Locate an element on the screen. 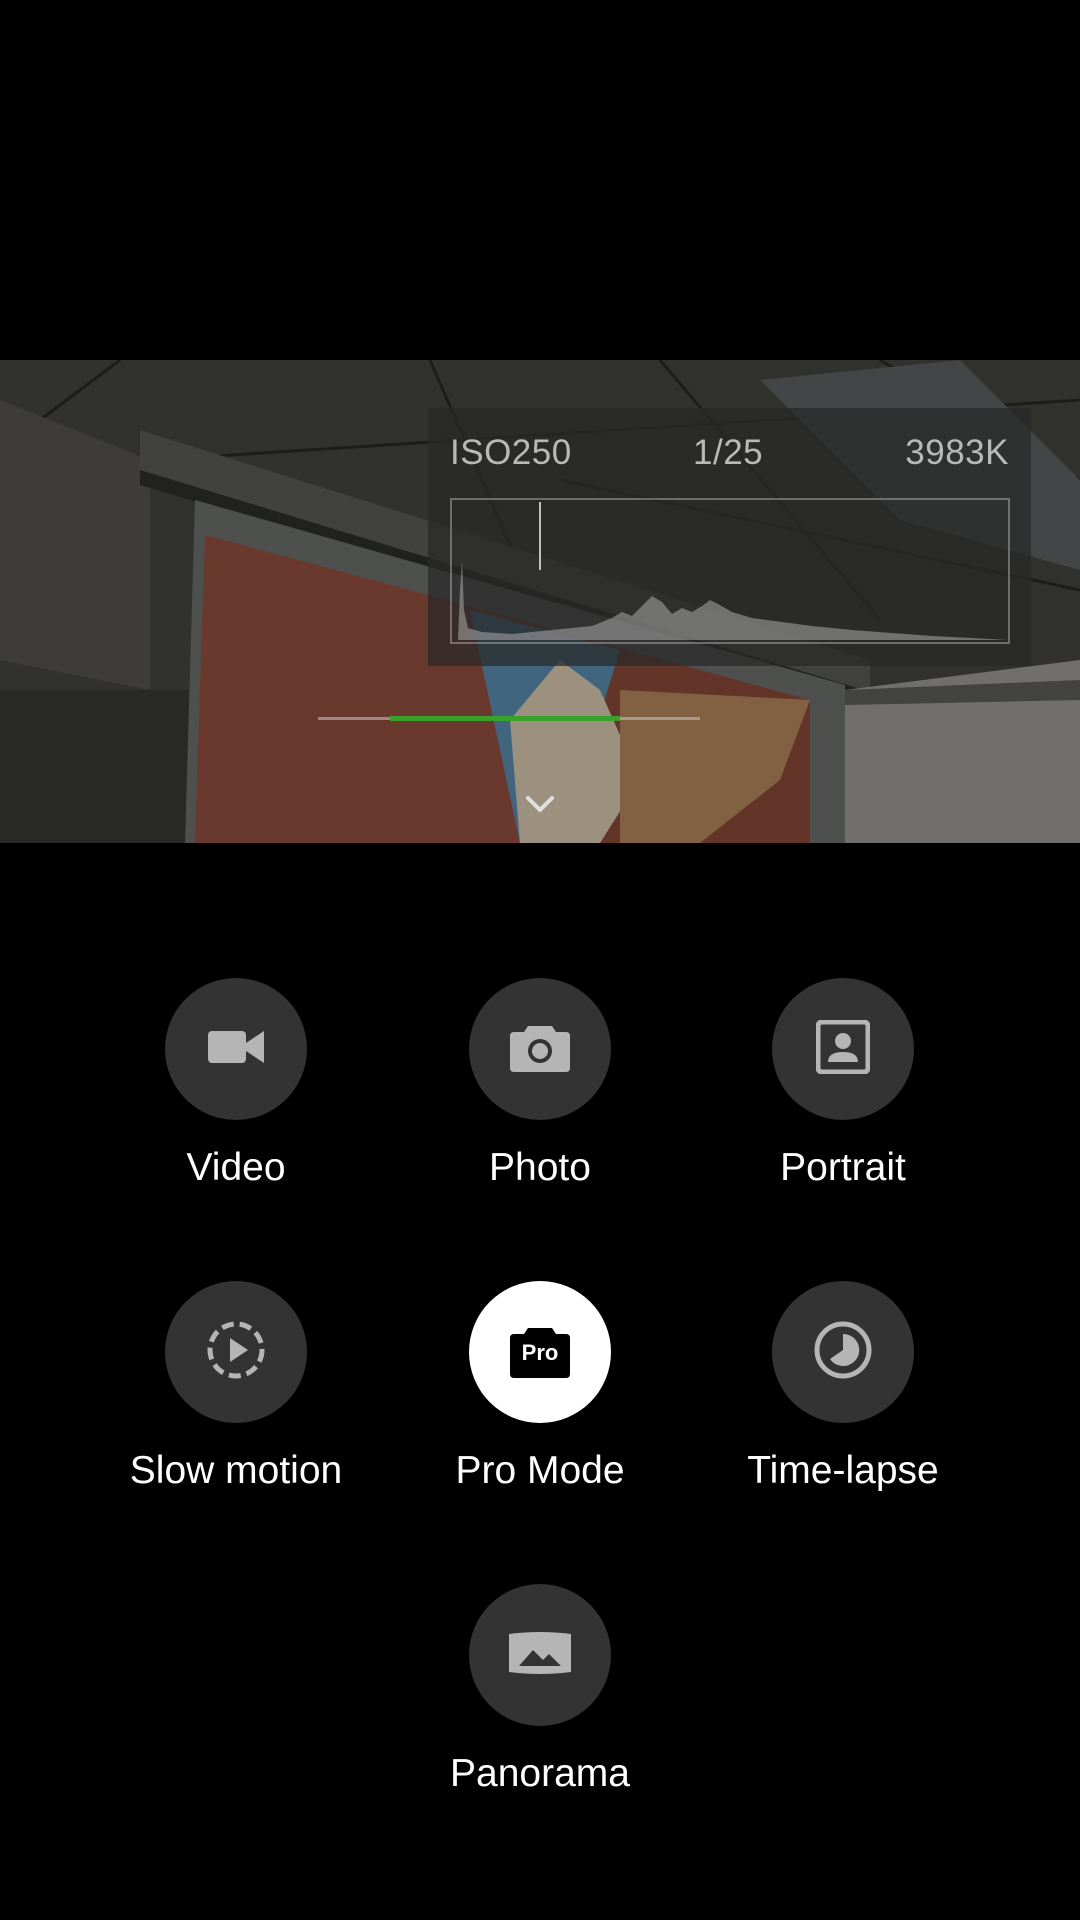  mode-label-pro: Pro Mode is located at coordinates (540, 1470).